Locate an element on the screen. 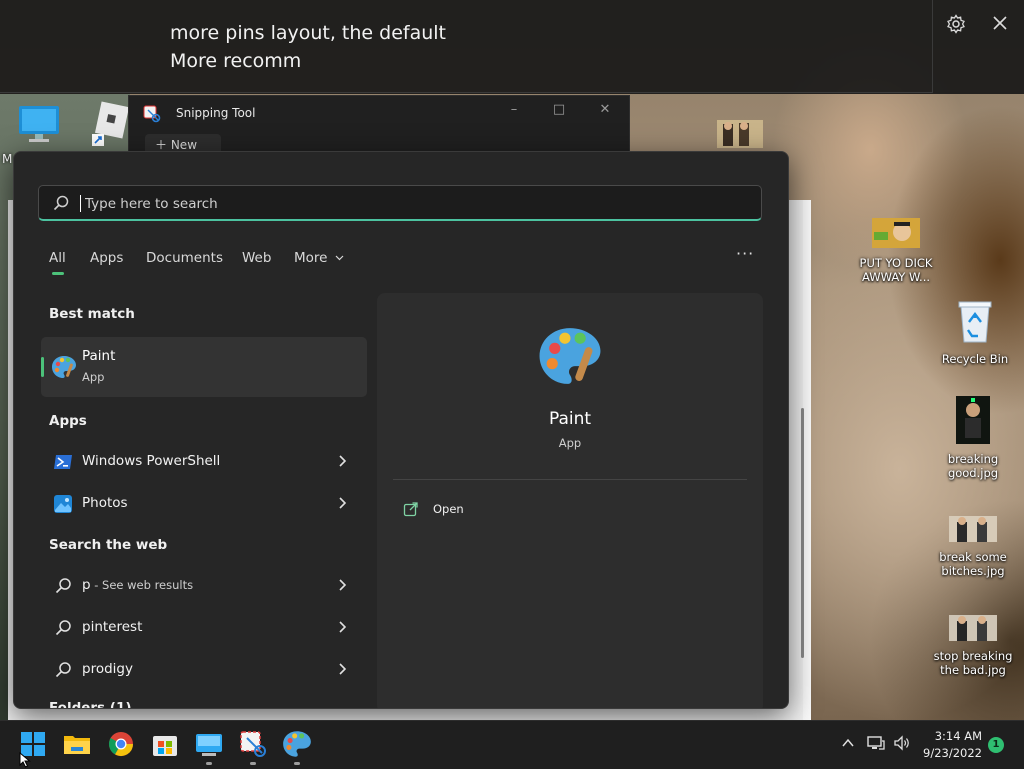  snipping-tool-window: Snipping Tool – □ ✕ ＋ New is located at coordinates (379, 126).